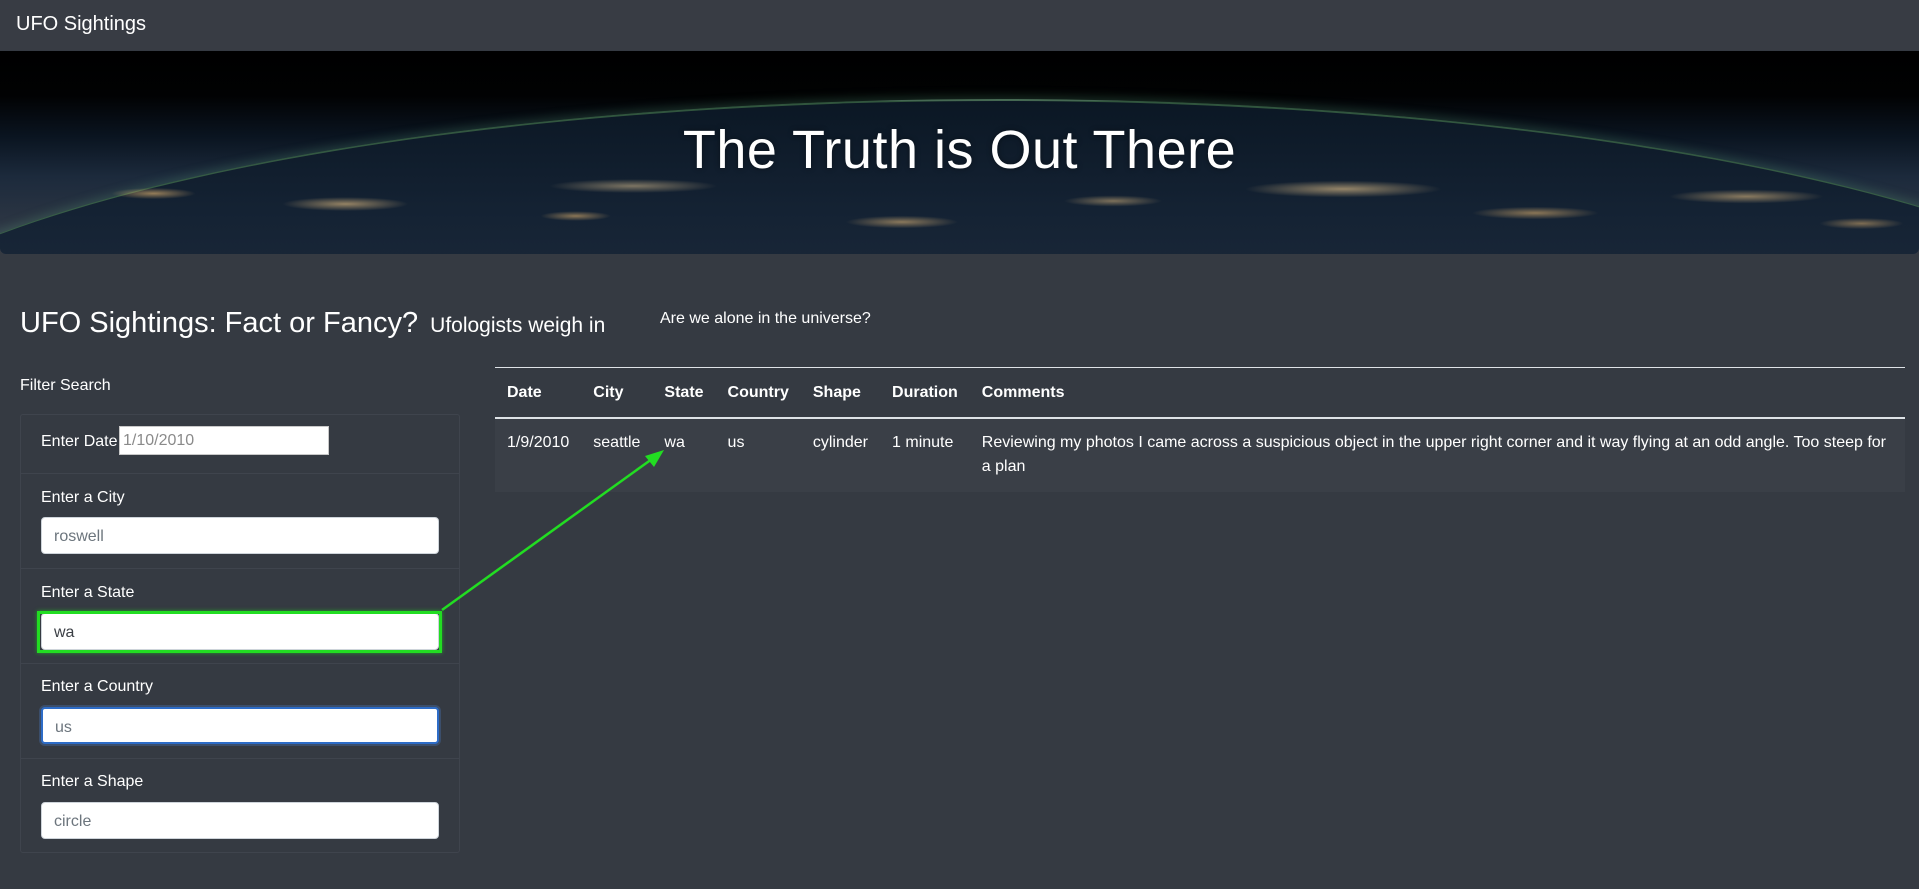  What do you see at coordinates (538, 393) in the screenshot?
I see `header-date: Date` at bounding box center [538, 393].